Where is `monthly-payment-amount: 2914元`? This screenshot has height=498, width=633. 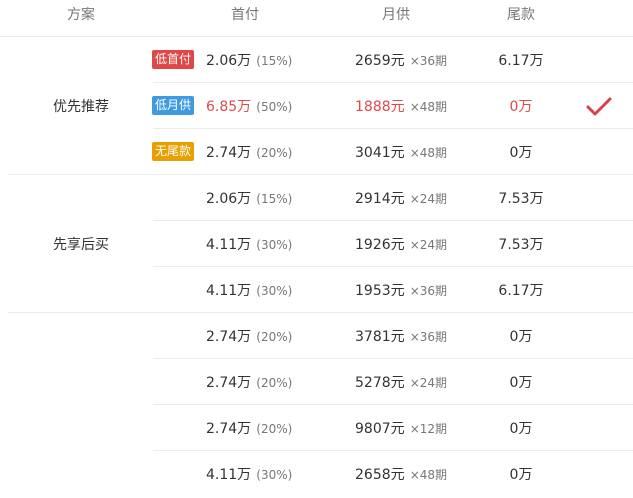 monthly-payment-amount: 2914元 is located at coordinates (380, 199).